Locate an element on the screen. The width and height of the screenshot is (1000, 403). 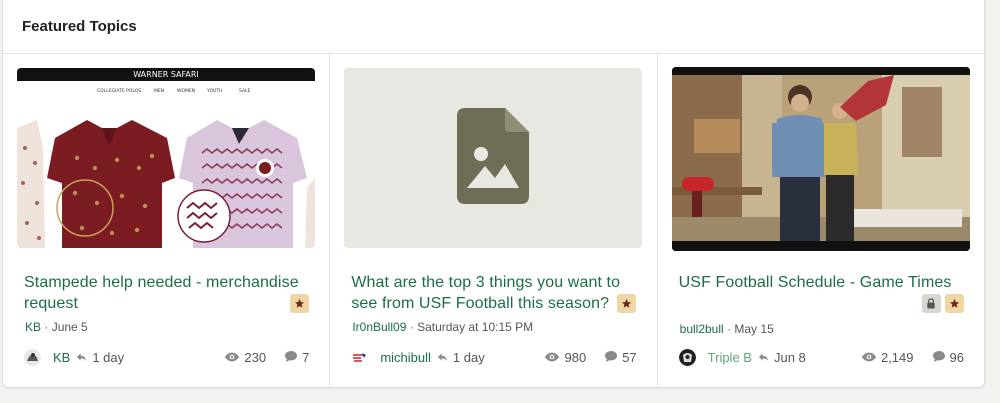
topic-meta: Ir0nBull09 · Saturday at 10:15 PM is located at coordinates (442, 327).